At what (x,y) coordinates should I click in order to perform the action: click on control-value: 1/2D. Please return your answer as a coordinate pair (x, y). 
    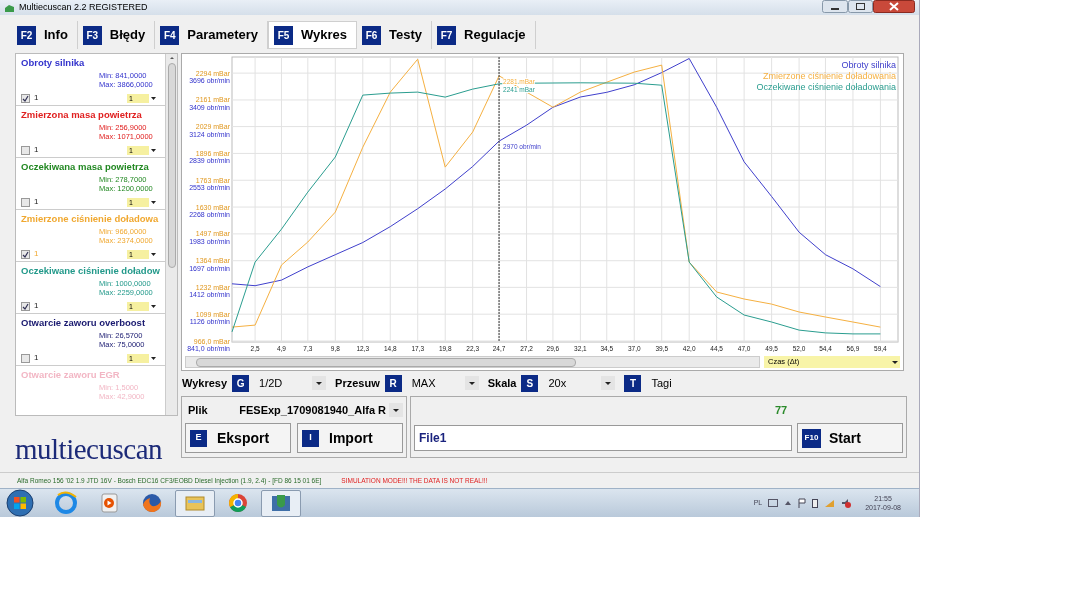
    Looking at the image, I should click on (283, 383).